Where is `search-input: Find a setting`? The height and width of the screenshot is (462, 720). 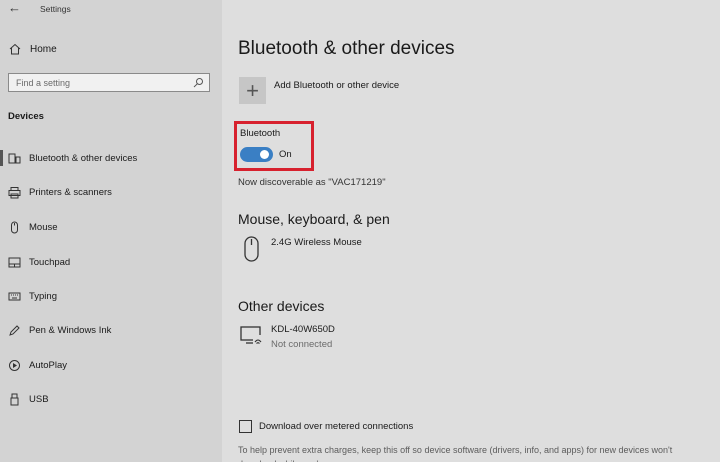
search-input: Find a setting is located at coordinates (109, 82).